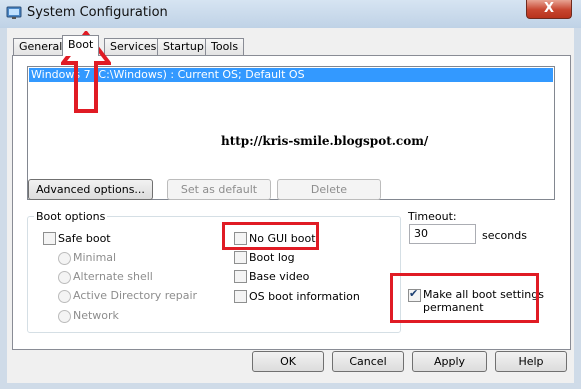 The image size is (581, 389). What do you see at coordinates (240, 276) in the screenshot?
I see `base-video-checkbox` at bounding box center [240, 276].